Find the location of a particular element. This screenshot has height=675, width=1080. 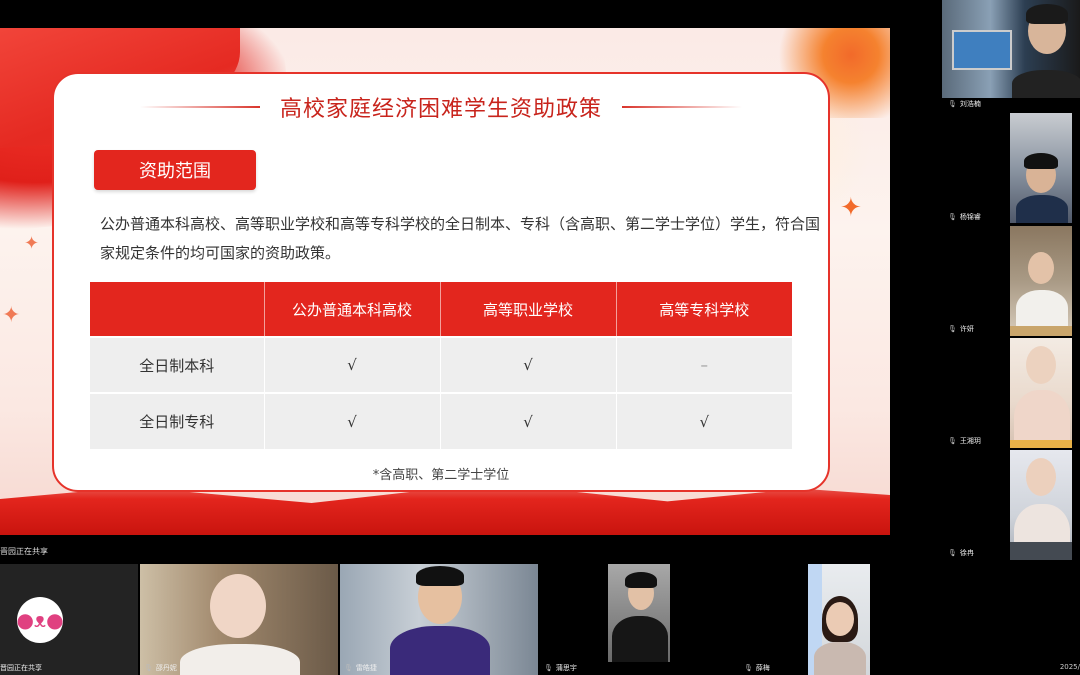

video-background-object is located at coordinates (982, 50).